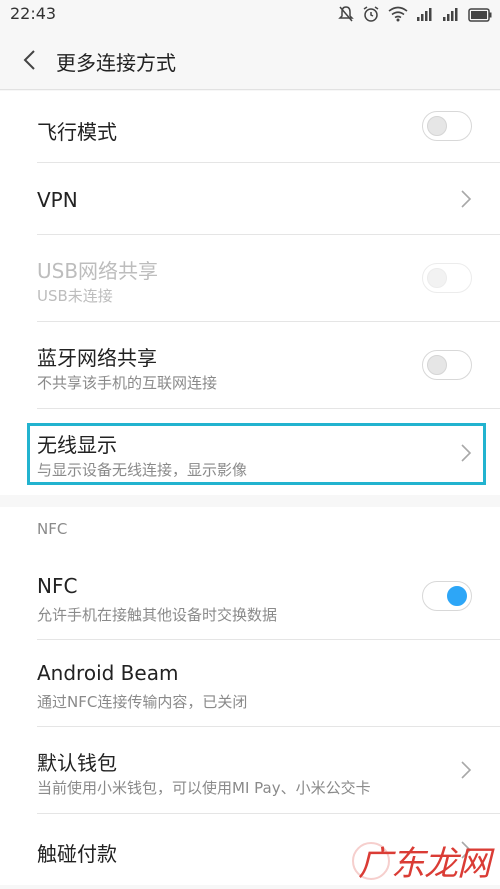 This screenshot has width=500, height=889. I want to click on item-subtitle: 通过NFC连接传输内容，已关闭, so click(142, 702).